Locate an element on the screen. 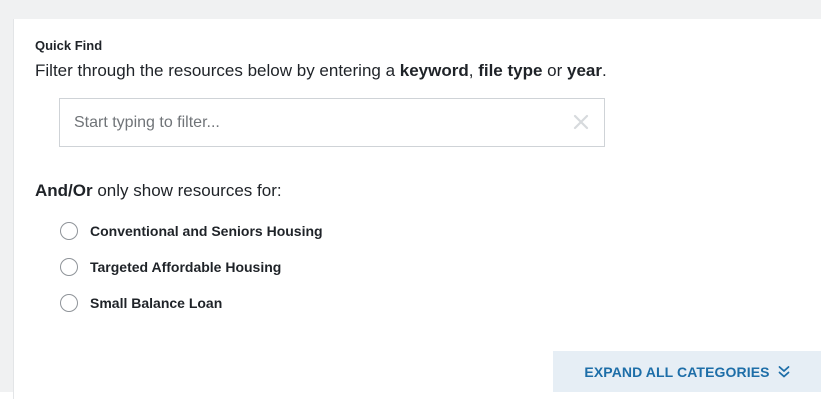 The width and height of the screenshot is (821, 399). radio-label: Conventional and Seniors Housing is located at coordinates (206, 231).